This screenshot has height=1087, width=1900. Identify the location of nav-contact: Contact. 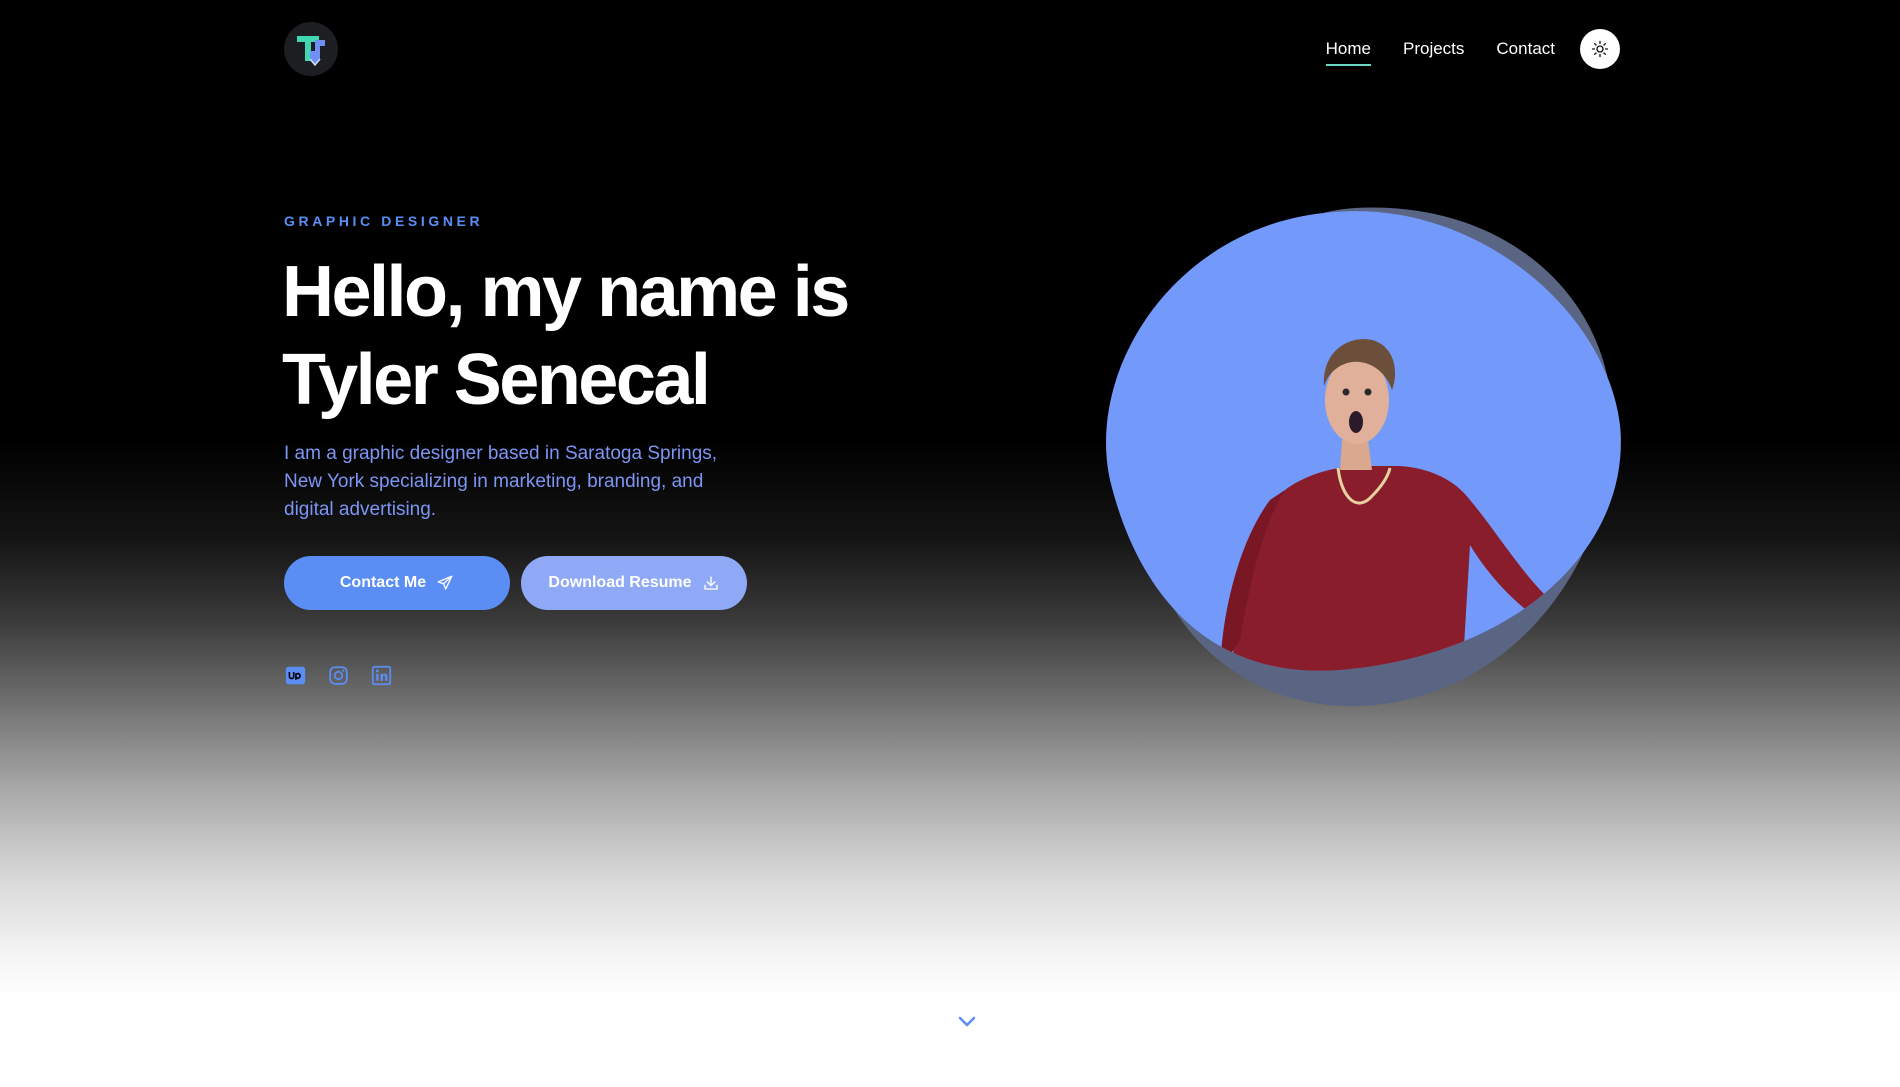
(1525, 49).